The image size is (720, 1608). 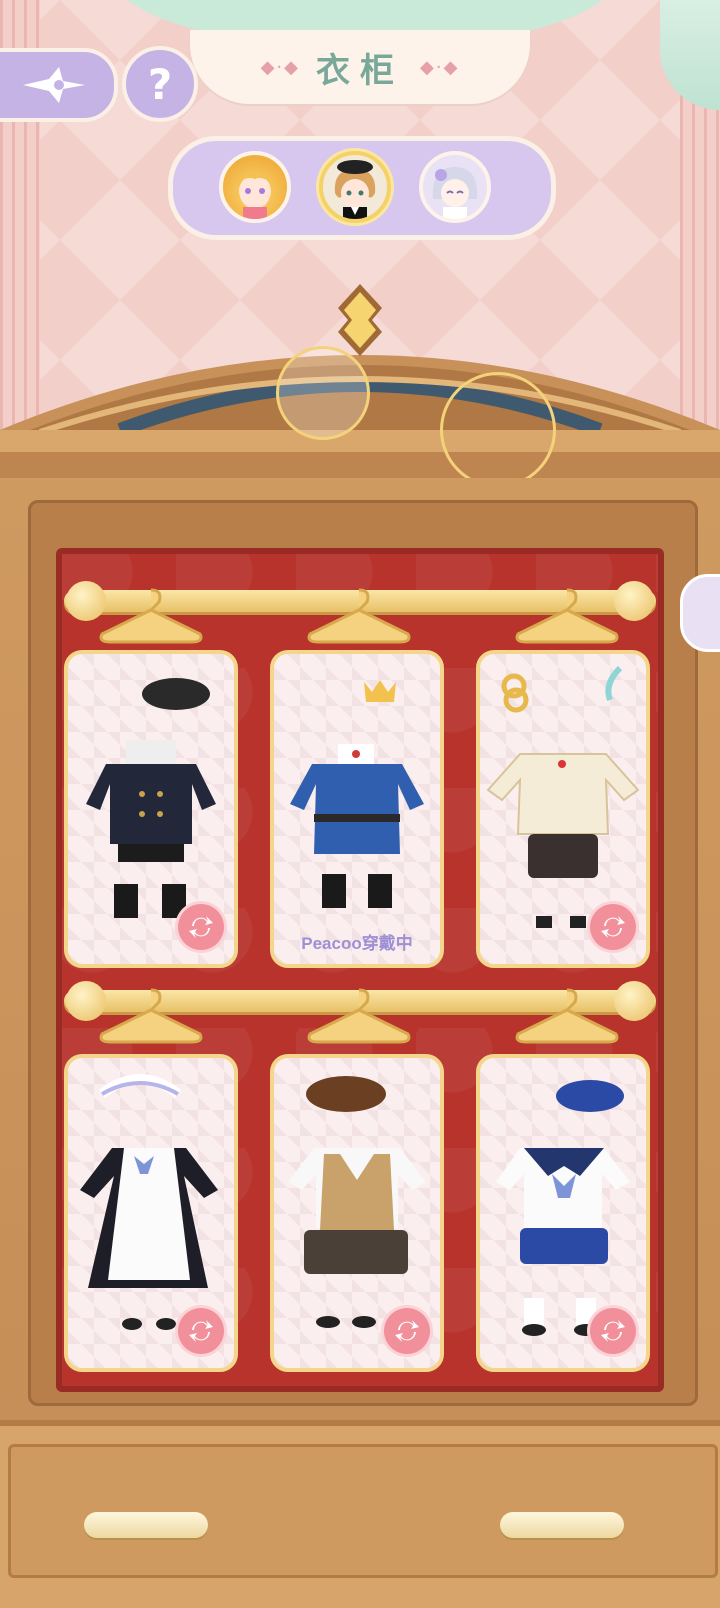 I want to click on blonde-girl-avatar, so click(x=255, y=187).